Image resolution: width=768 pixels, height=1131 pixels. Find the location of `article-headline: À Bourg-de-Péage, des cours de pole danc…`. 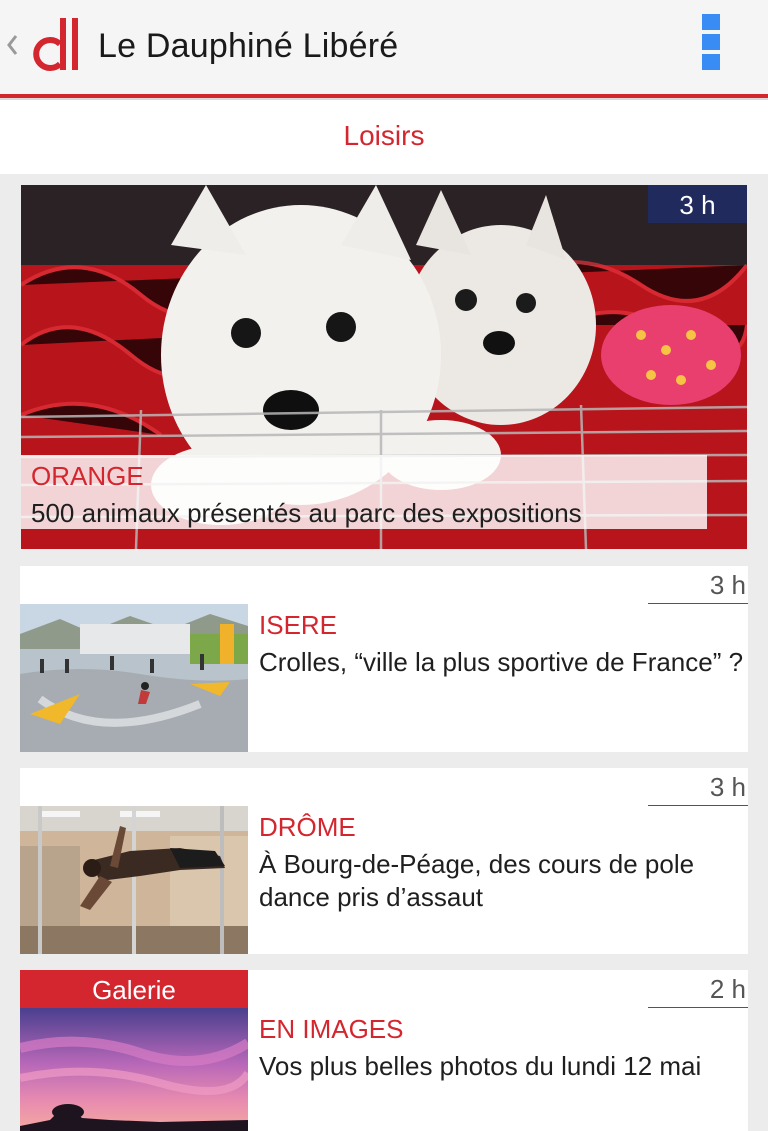

article-headline: À Bourg-de-Péage, des cours de pole danc… is located at coordinates (477, 880).